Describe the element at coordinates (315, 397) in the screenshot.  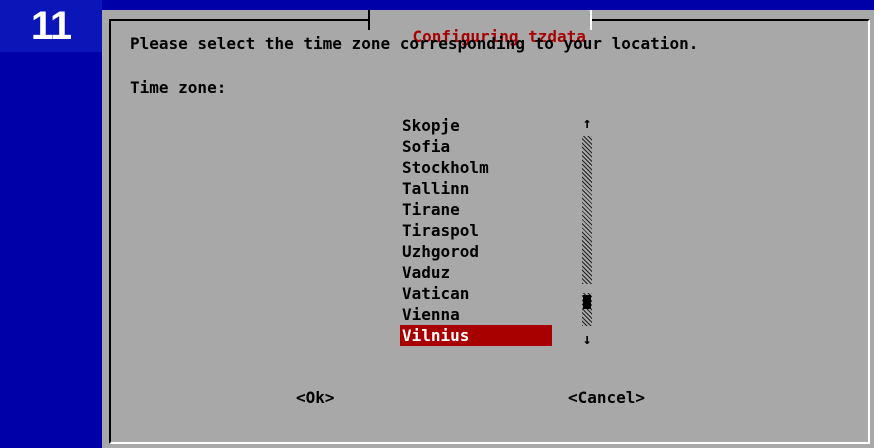
I see `ok-button: <Ok>` at that location.